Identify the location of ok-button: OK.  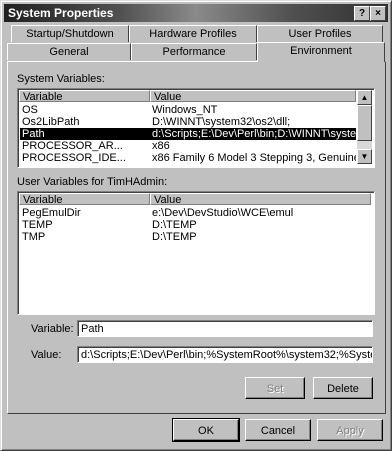
(206, 430).